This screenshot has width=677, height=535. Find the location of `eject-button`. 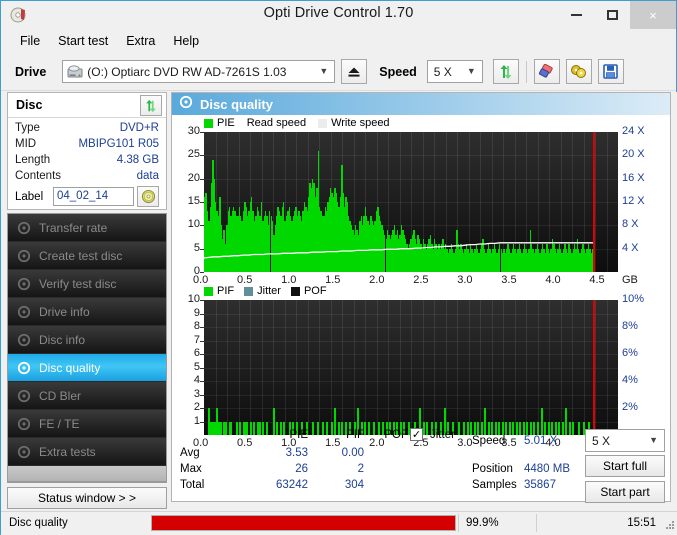

eject-button is located at coordinates (354, 71).